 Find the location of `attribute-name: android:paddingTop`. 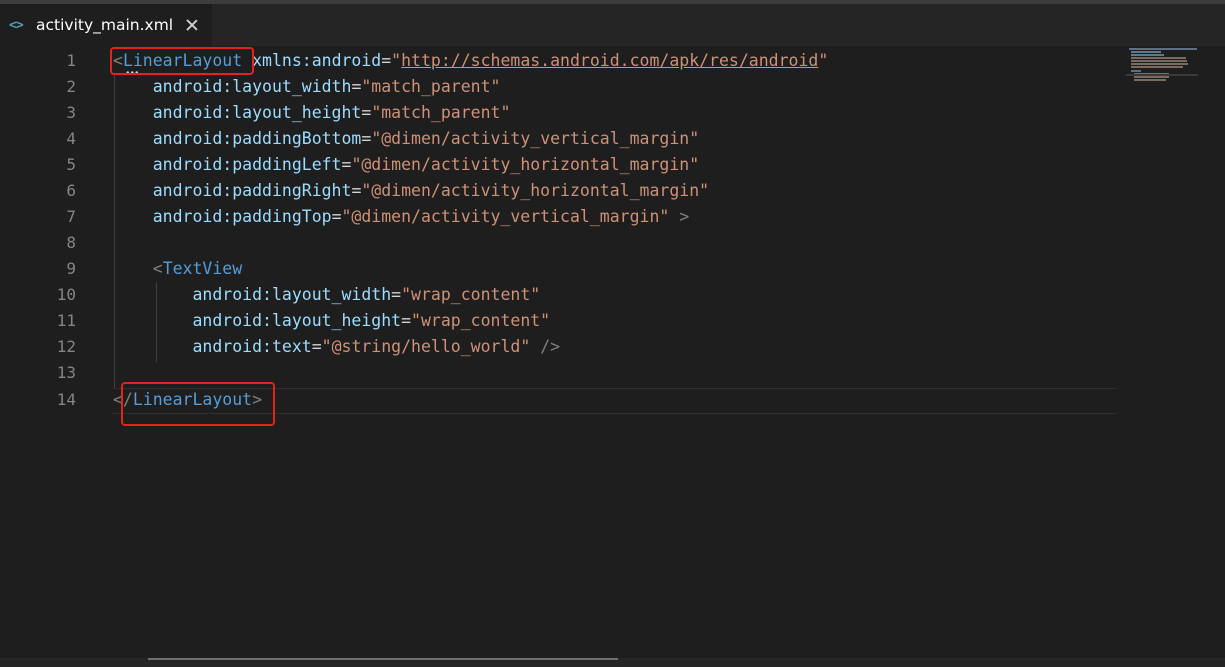

attribute-name: android:paddingTop is located at coordinates (242, 216).